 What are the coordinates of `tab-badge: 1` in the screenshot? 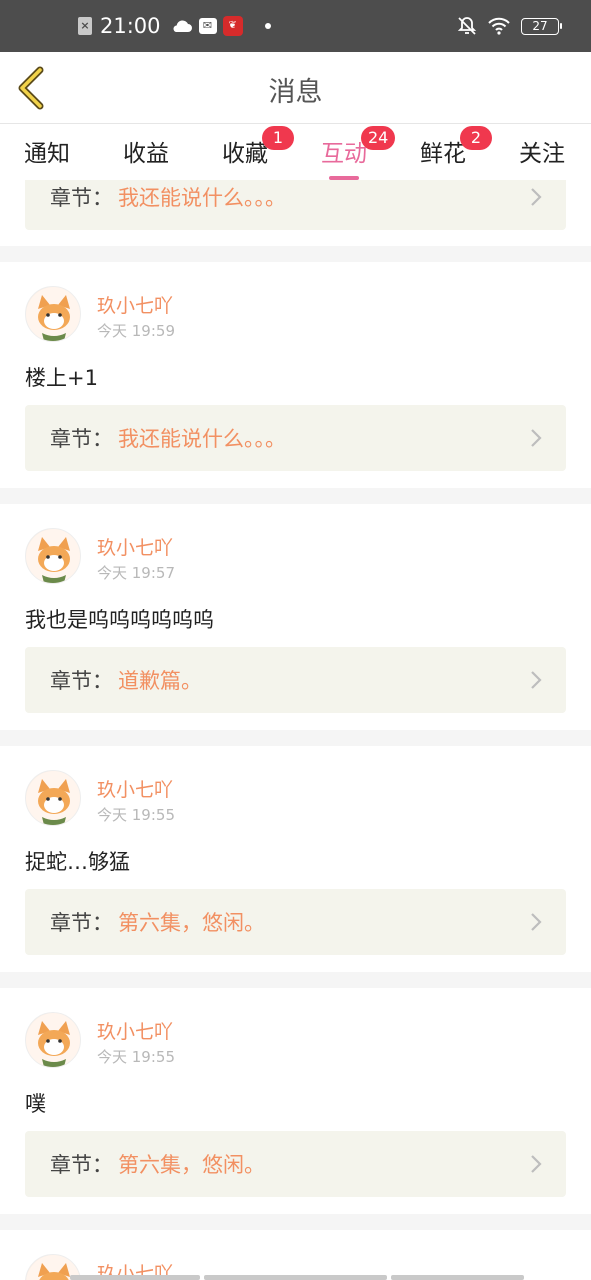 It's located at (278, 138).